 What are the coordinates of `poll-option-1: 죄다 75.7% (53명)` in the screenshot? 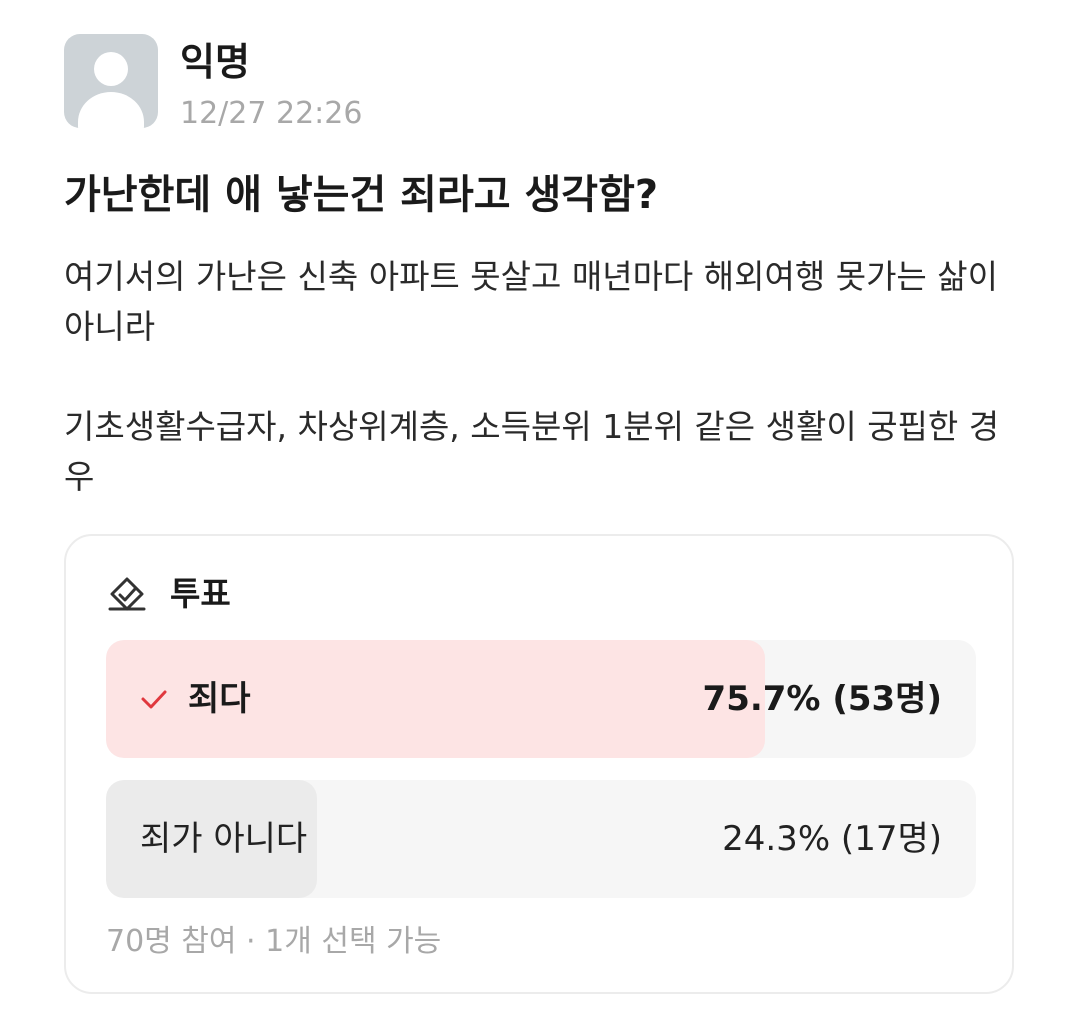 It's located at (541, 699).